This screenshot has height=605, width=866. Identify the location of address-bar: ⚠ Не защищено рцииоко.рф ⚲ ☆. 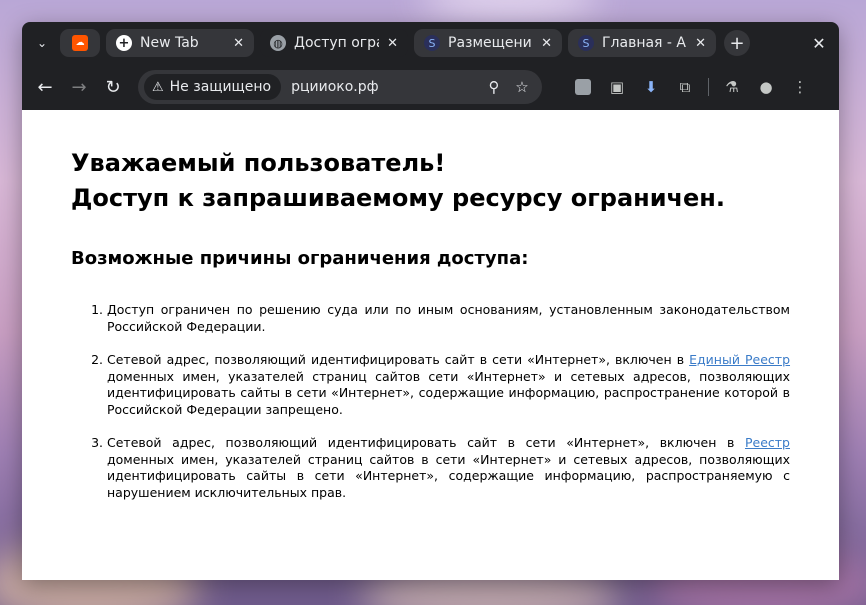
(340, 87).